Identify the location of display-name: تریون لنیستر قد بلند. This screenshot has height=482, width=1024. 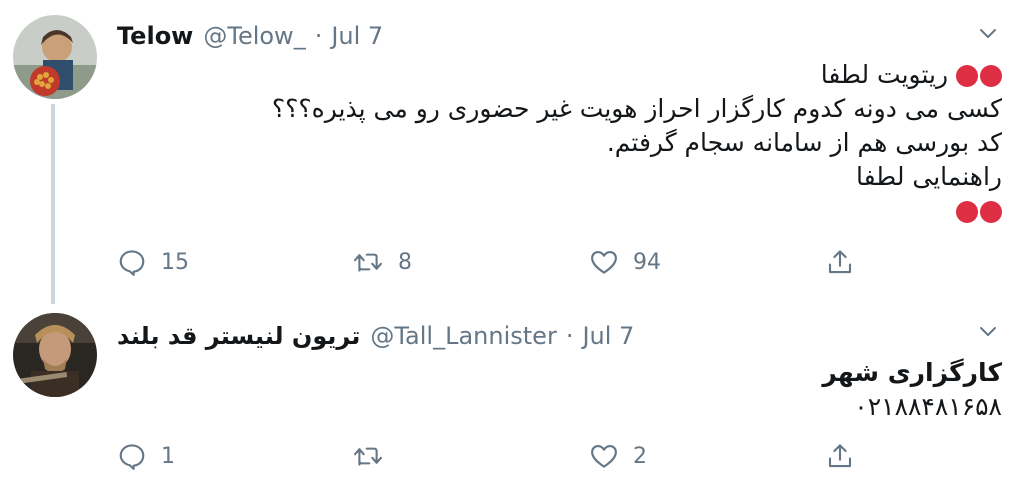
(238, 336).